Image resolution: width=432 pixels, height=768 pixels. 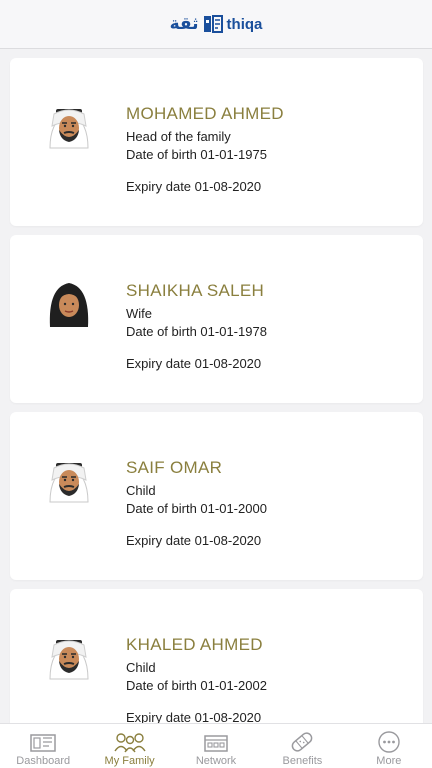 What do you see at coordinates (69, 305) in the screenshot?
I see `woman-hijab-avatar-icon` at bounding box center [69, 305].